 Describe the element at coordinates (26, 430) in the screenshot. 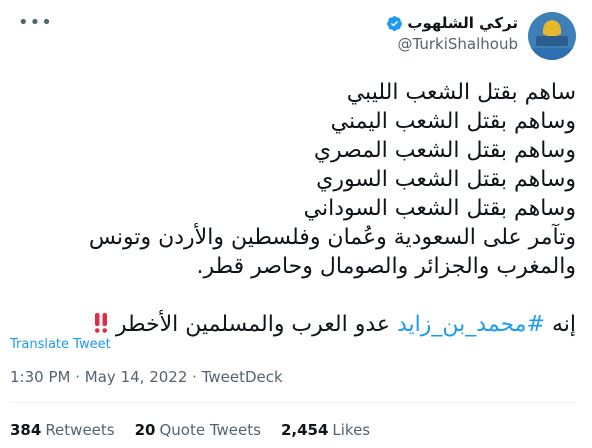

I see `retweets-count: 384` at that location.